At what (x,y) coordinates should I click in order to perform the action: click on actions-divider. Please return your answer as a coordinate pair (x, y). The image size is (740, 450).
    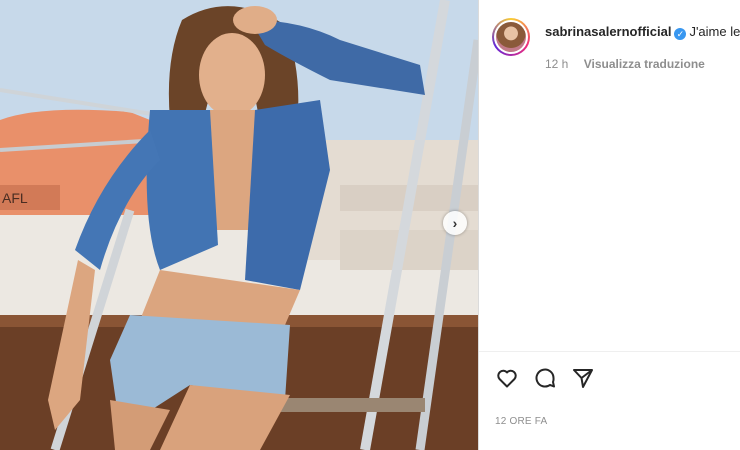
    Looking at the image, I should click on (609, 351).